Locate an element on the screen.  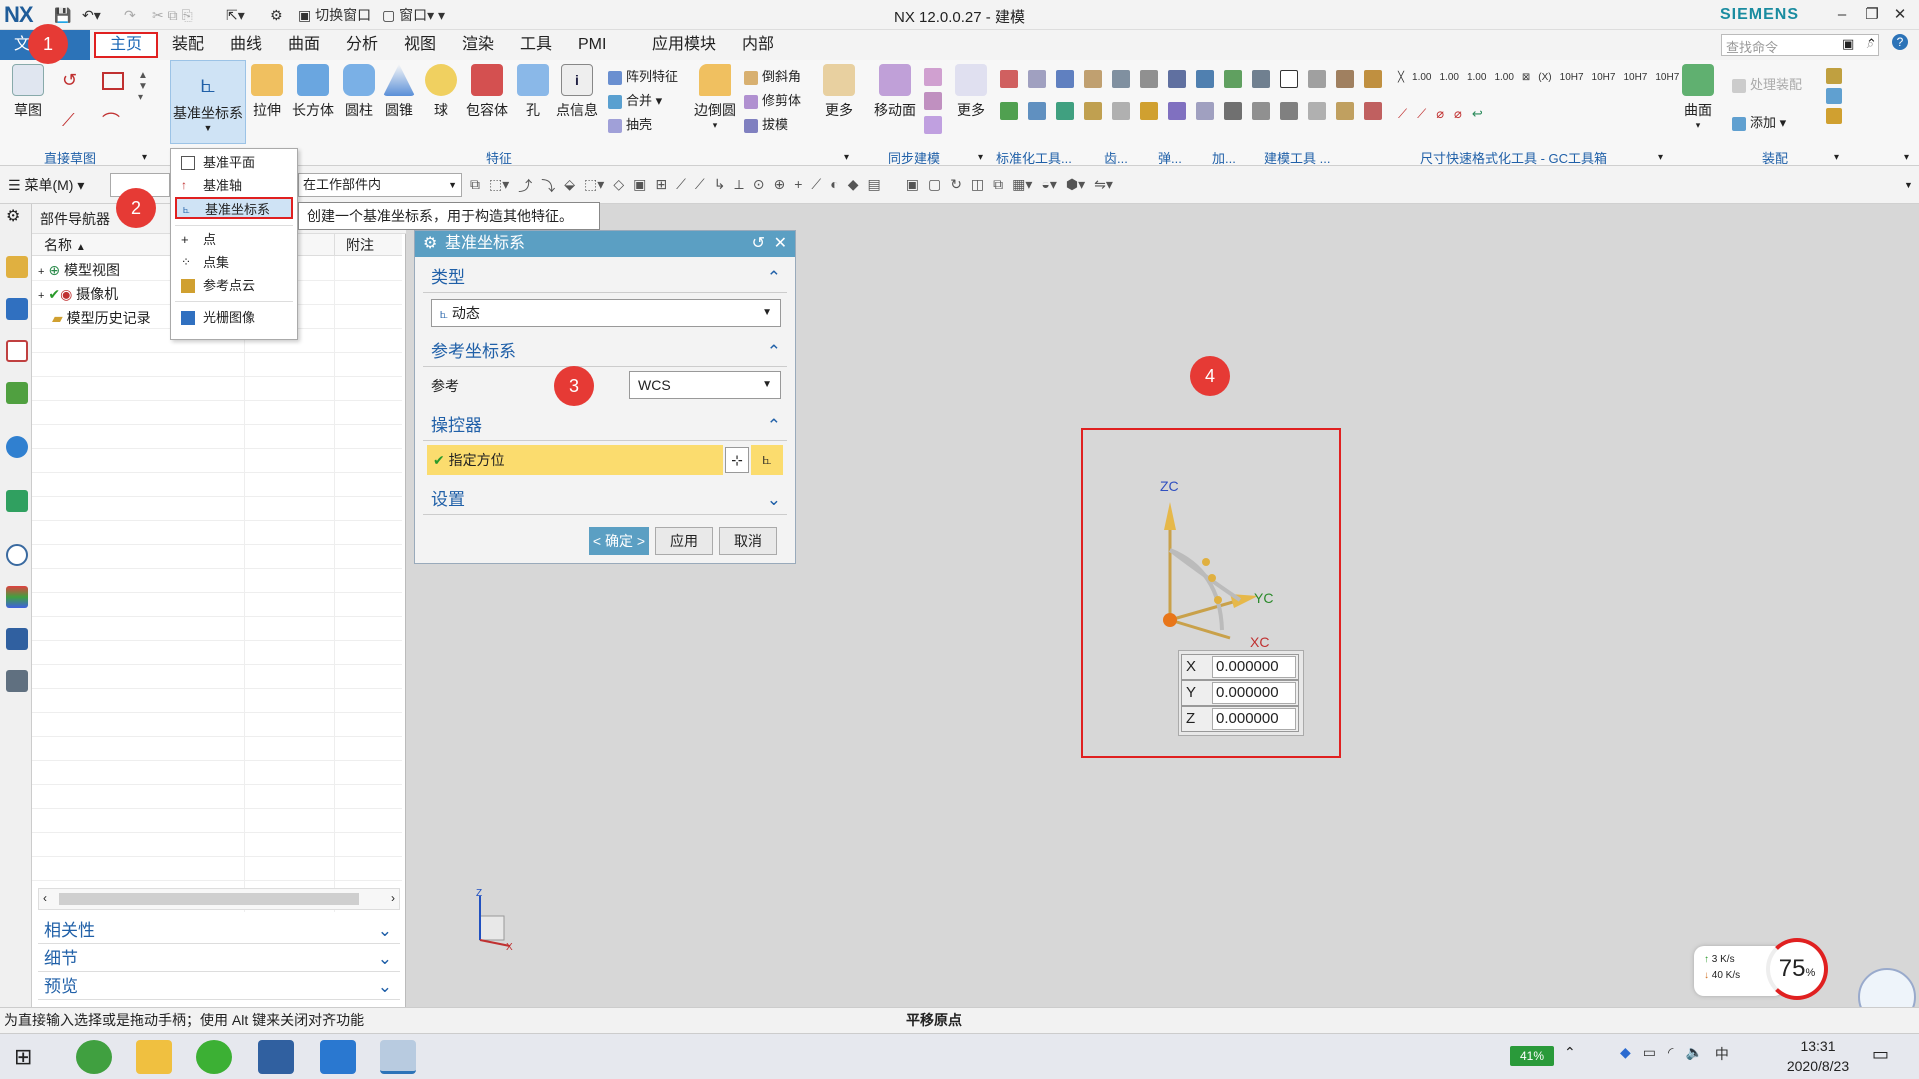
cone-button: 圆锥 is located at coordinates (399, 92).